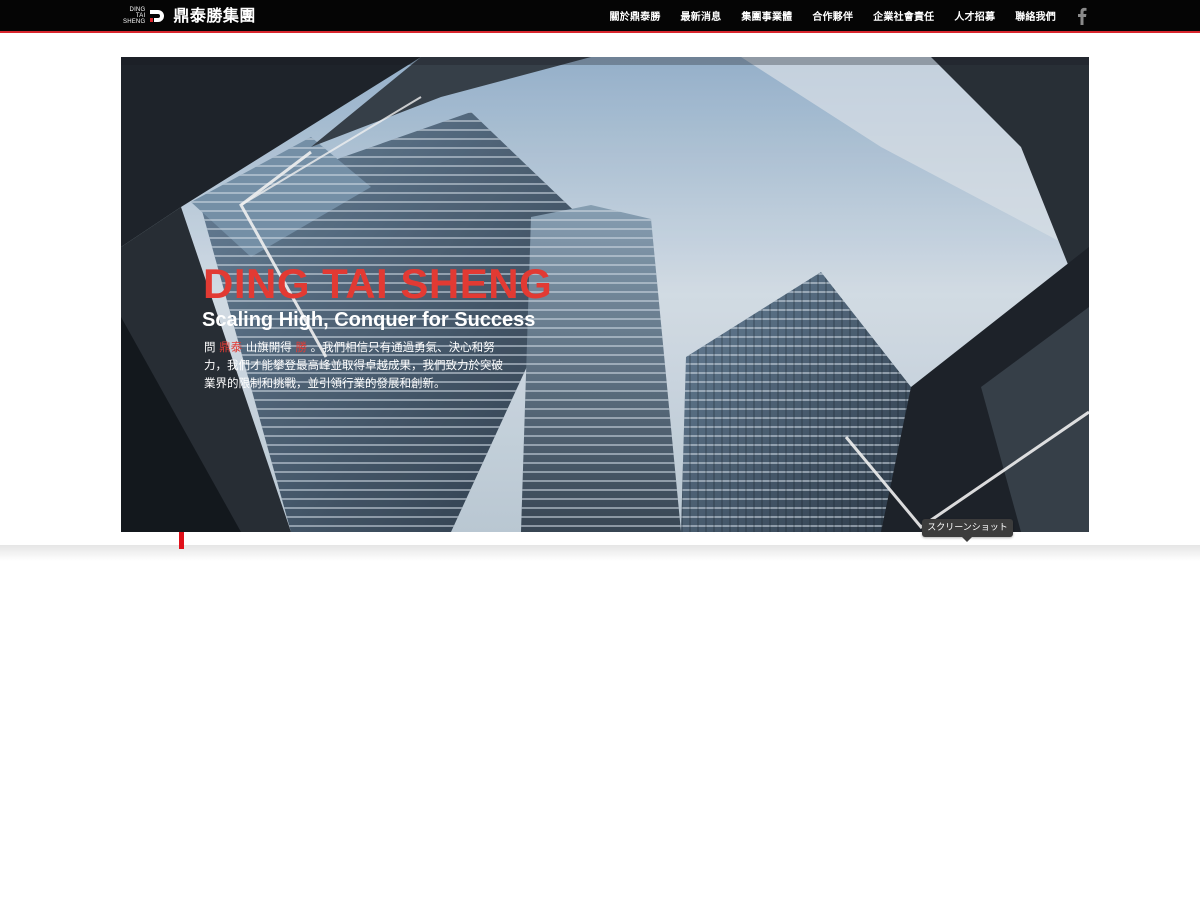 This screenshot has width=1200, height=900. Describe the element at coordinates (701, 15) in the screenshot. I see `nav-item-news: 最新消息` at that location.